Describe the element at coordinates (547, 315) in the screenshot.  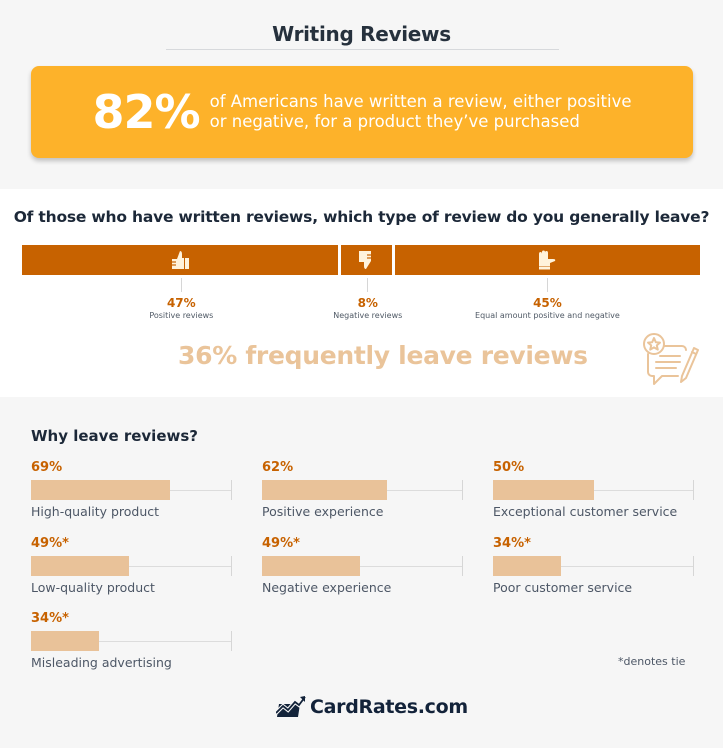
I see `stacked-category-label: Equal amount positive and negative` at that location.